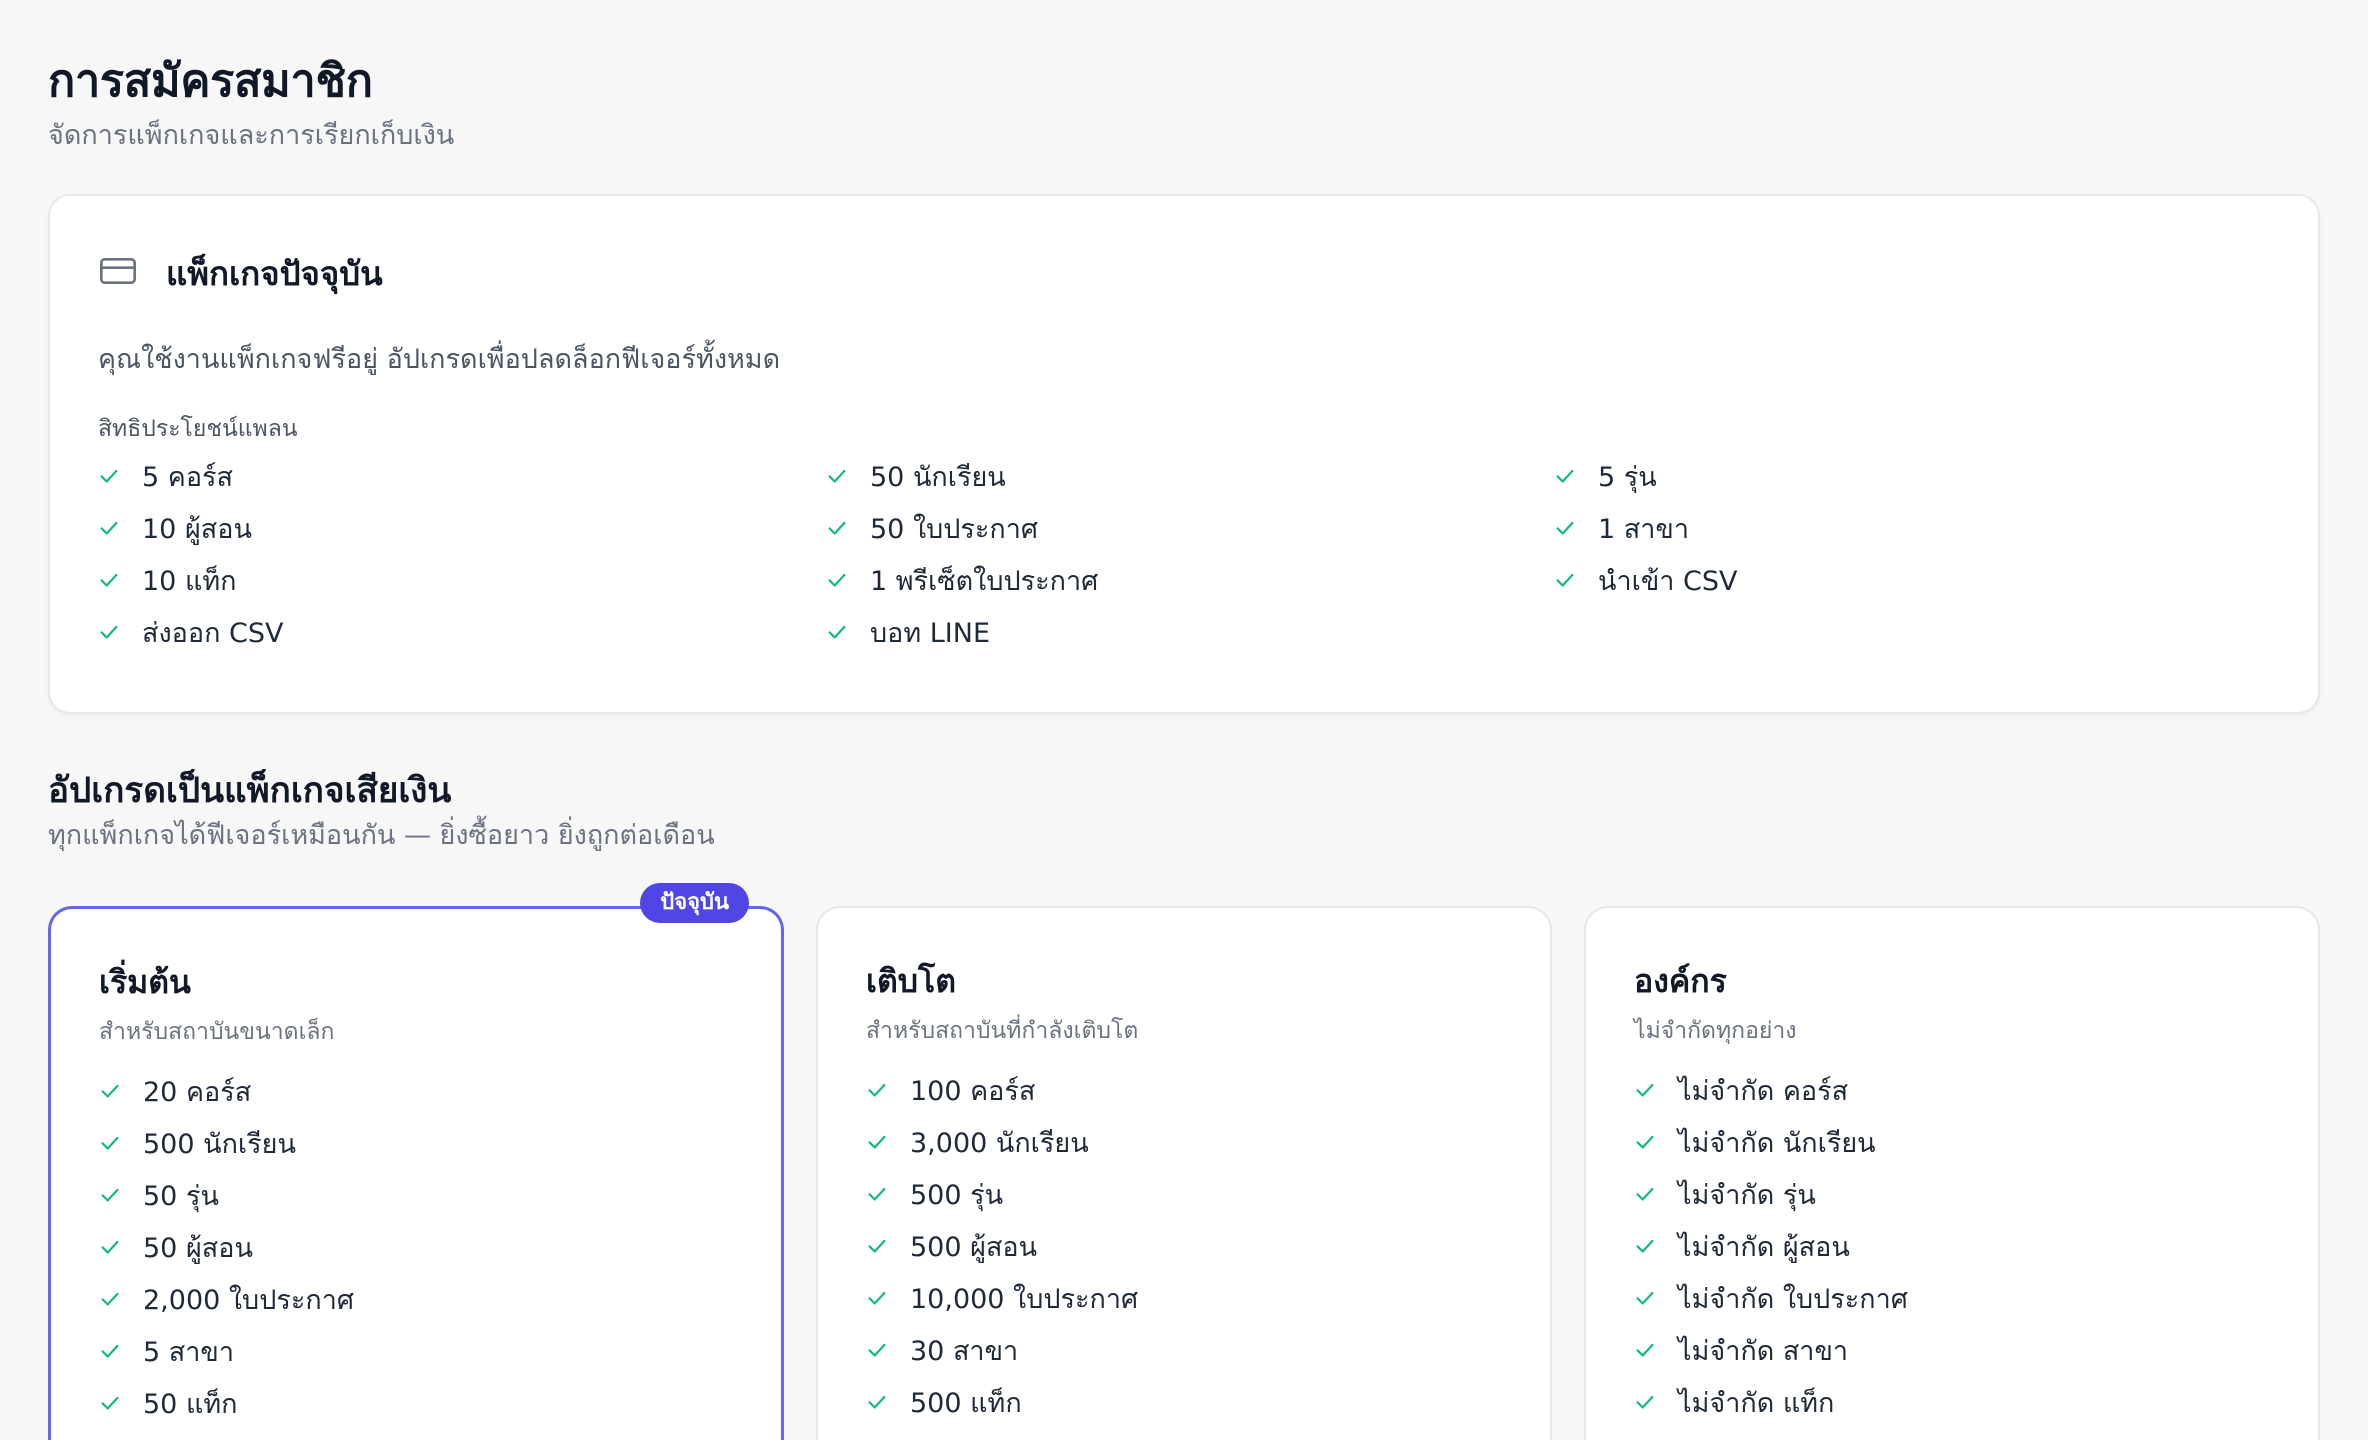 The image size is (2368, 1440). Describe the element at coordinates (1190, 580) in the screenshot. I see `benefit-item: 1 พรีเซ็ตใบประกาศ` at that location.